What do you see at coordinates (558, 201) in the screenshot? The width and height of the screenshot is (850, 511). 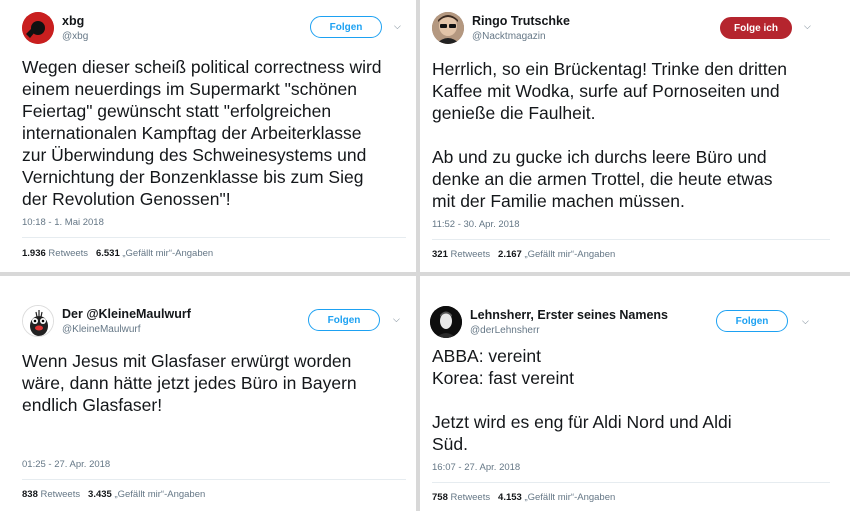 I see `tweet-line: mit der Familie machen müssen.` at bounding box center [558, 201].